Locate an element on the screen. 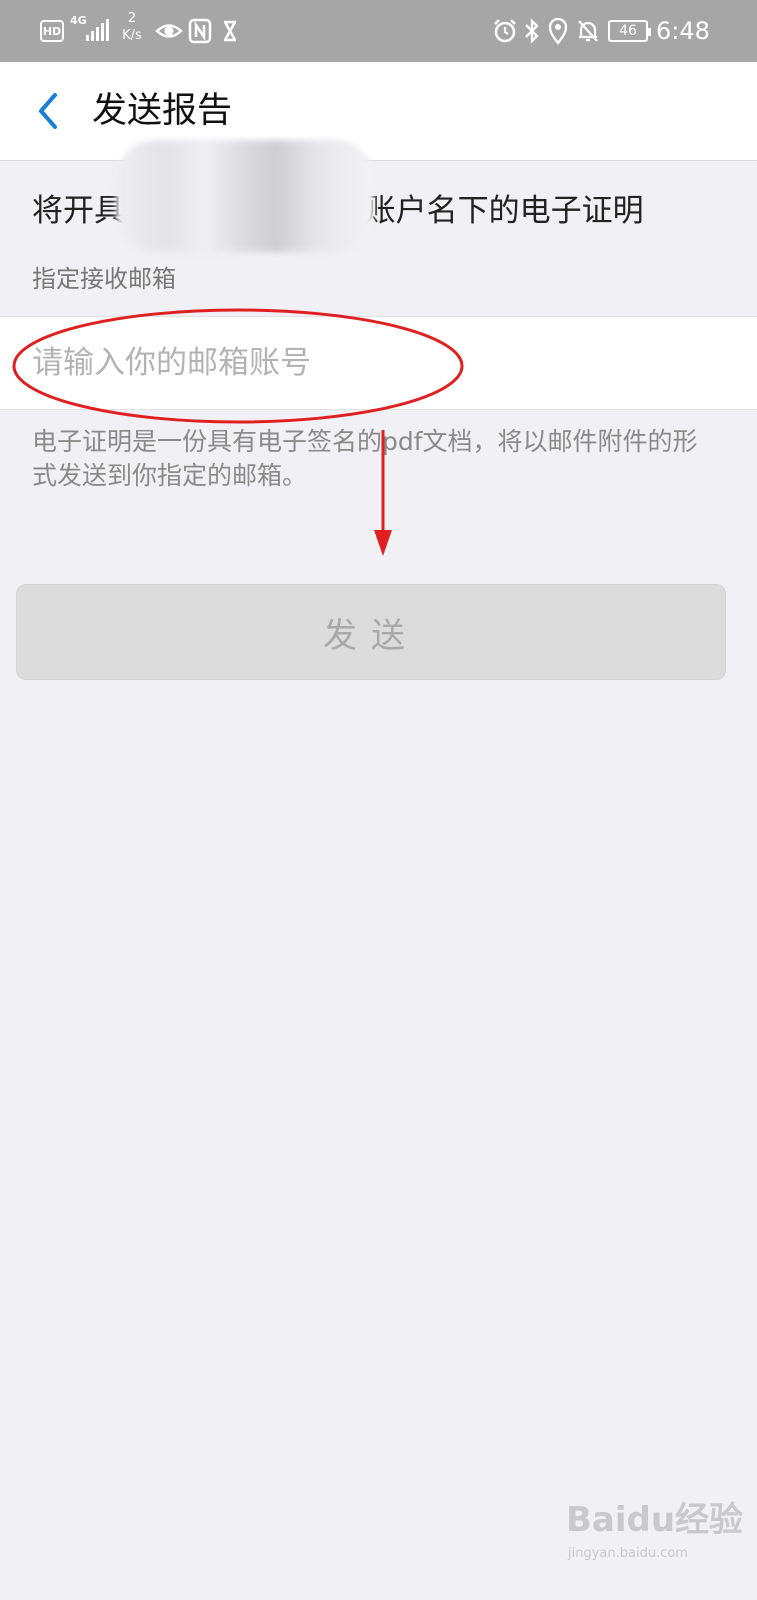 This screenshot has height=1600, width=757. status-bar: HD 4G 2 K/s 46 6:48 is located at coordinates (378, 31).